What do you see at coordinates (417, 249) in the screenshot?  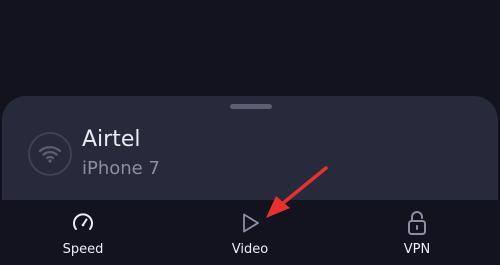 I see `tab-vpn-label: VPN` at bounding box center [417, 249].